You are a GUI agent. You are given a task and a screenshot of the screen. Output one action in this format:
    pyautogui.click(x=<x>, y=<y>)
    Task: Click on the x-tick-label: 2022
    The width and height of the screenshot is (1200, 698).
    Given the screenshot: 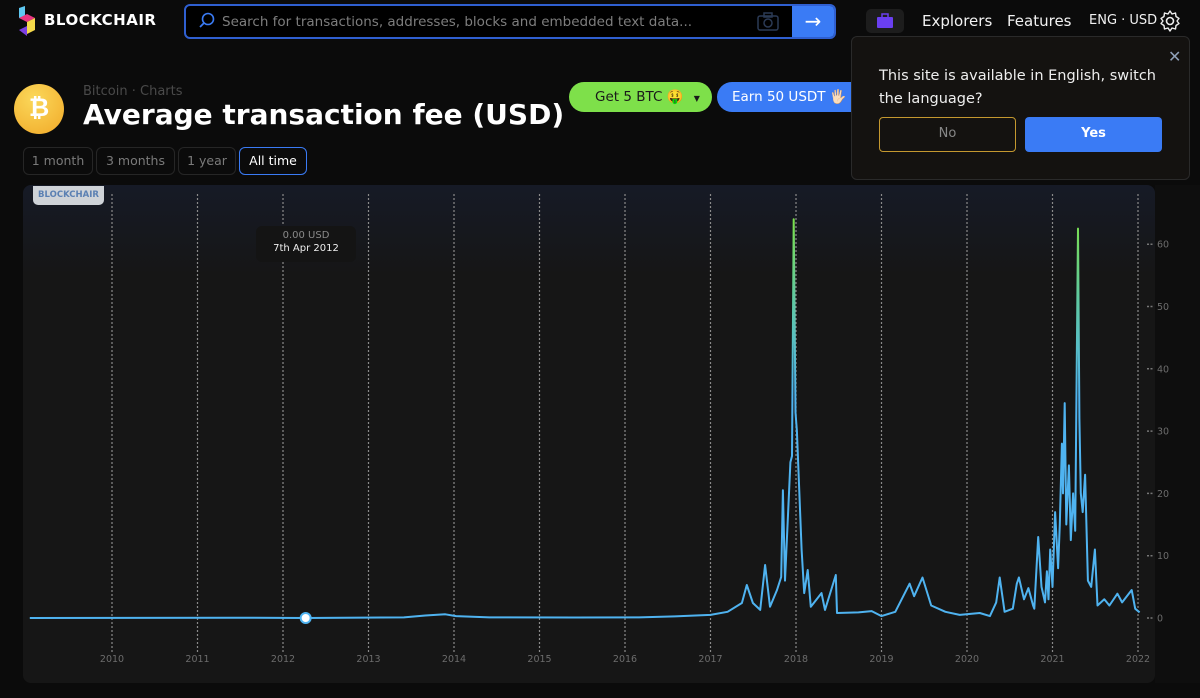 What is the action you would take?
    pyautogui.click(x=1138, y=659)
    